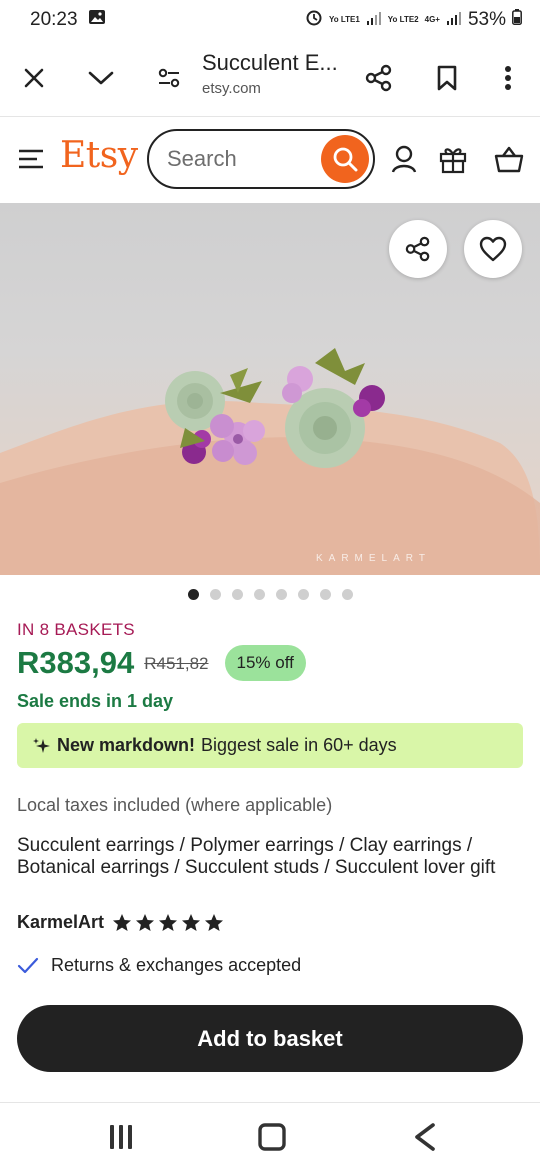  What do you see at coordinates (270, 594) in the screenshot?
I see `image-carousel-indicator` at bounding box center [270, 594].